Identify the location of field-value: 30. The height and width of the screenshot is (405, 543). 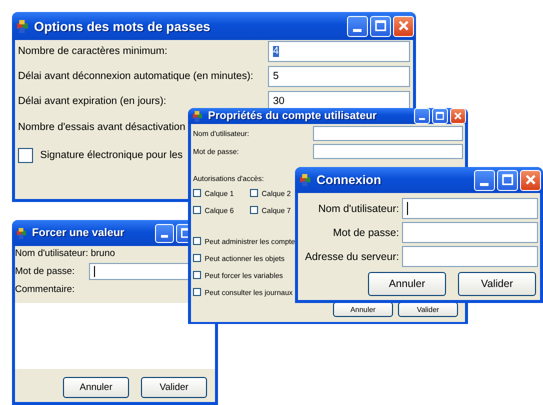
(278, 101).